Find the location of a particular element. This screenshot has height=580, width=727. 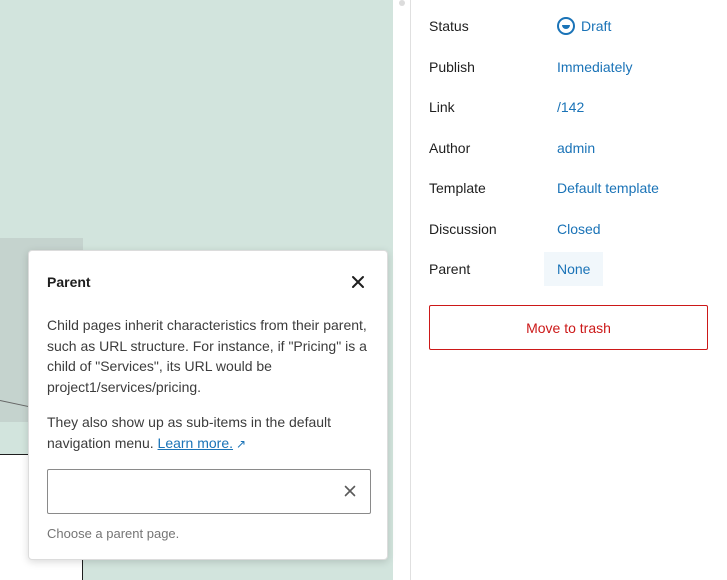

discussion-label: Discussion is located at coordinates (463, 229).